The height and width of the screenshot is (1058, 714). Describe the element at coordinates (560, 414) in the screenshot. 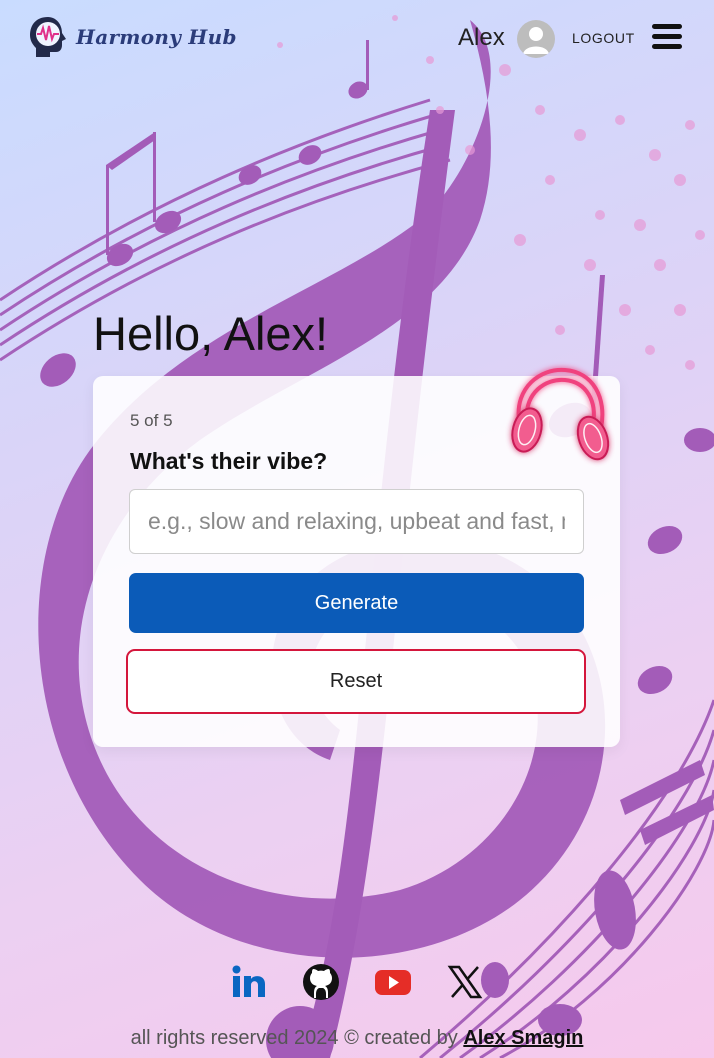

I see `headphones-icon` at that location.